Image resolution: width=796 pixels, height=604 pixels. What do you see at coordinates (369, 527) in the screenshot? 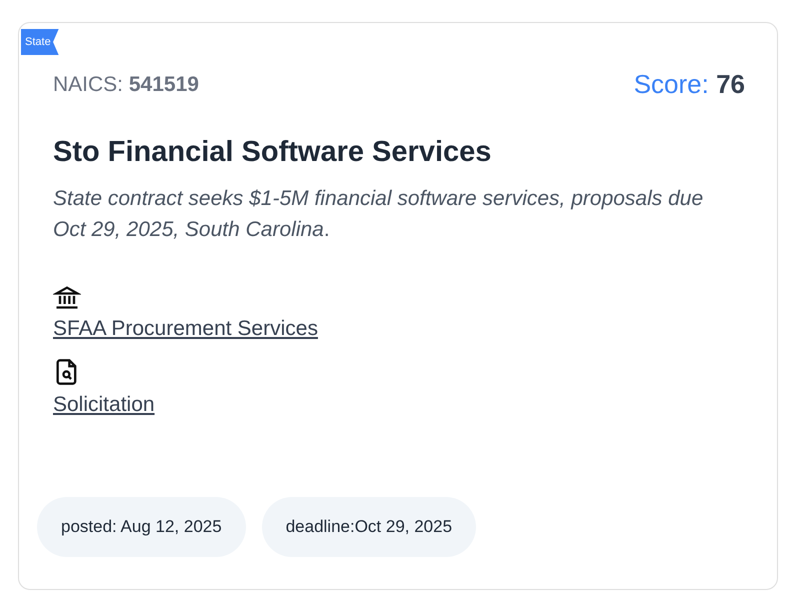
I see `date-chip: deadline:Oct 29, 2025` at bounding box center [369, 527].